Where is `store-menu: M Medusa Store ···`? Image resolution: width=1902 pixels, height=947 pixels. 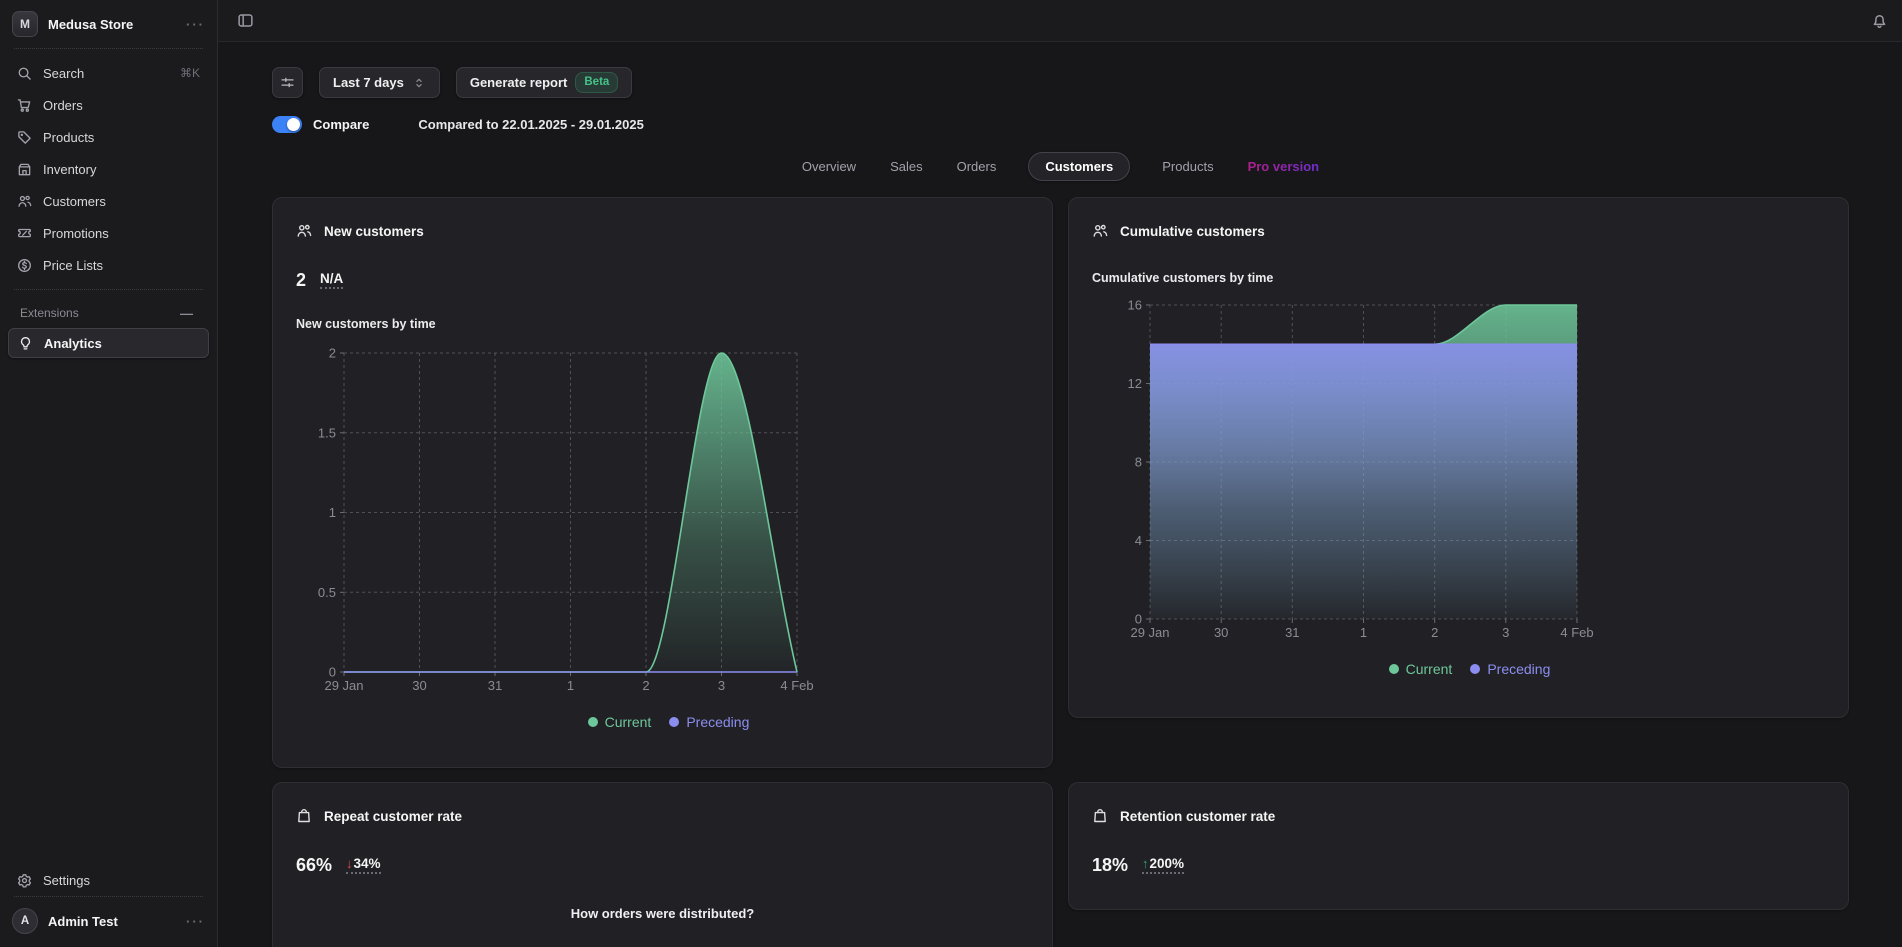 store-menu: M Medusa Store ··· is located at coordinates (108, 24).